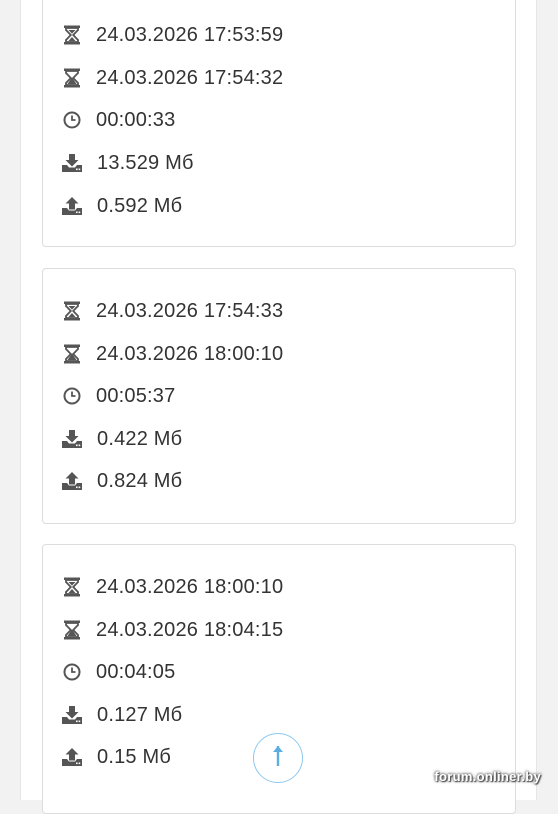 The height and width of the screenshot is (814, 558). What do you see at coordinates (487, 776) in the screenshot?
I see `watermark: forum.onliner.by` at bounding box center [487, 776].